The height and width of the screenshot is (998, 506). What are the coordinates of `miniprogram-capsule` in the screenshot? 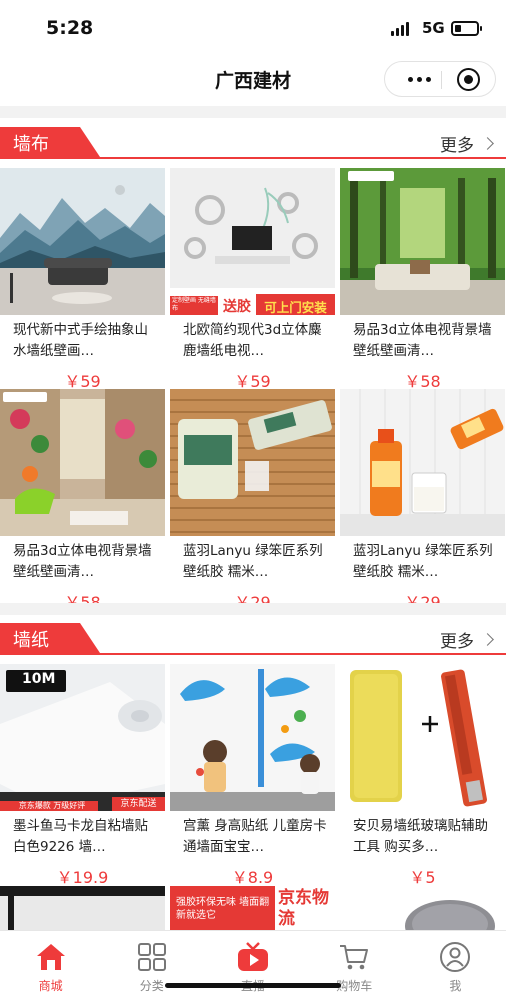 It's located at (440, 79).